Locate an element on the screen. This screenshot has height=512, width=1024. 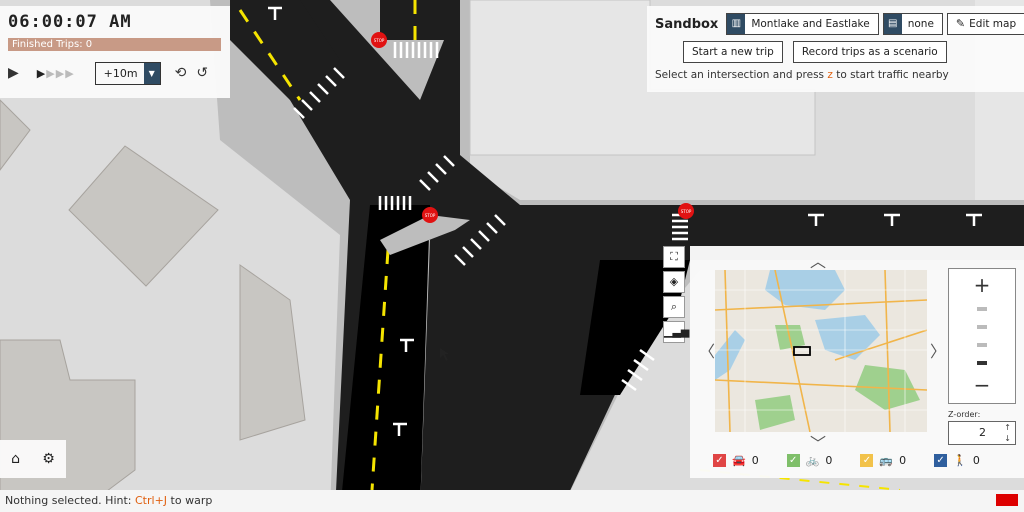
jump-time-icon: ⟲ is located at coordinates (181, 73).